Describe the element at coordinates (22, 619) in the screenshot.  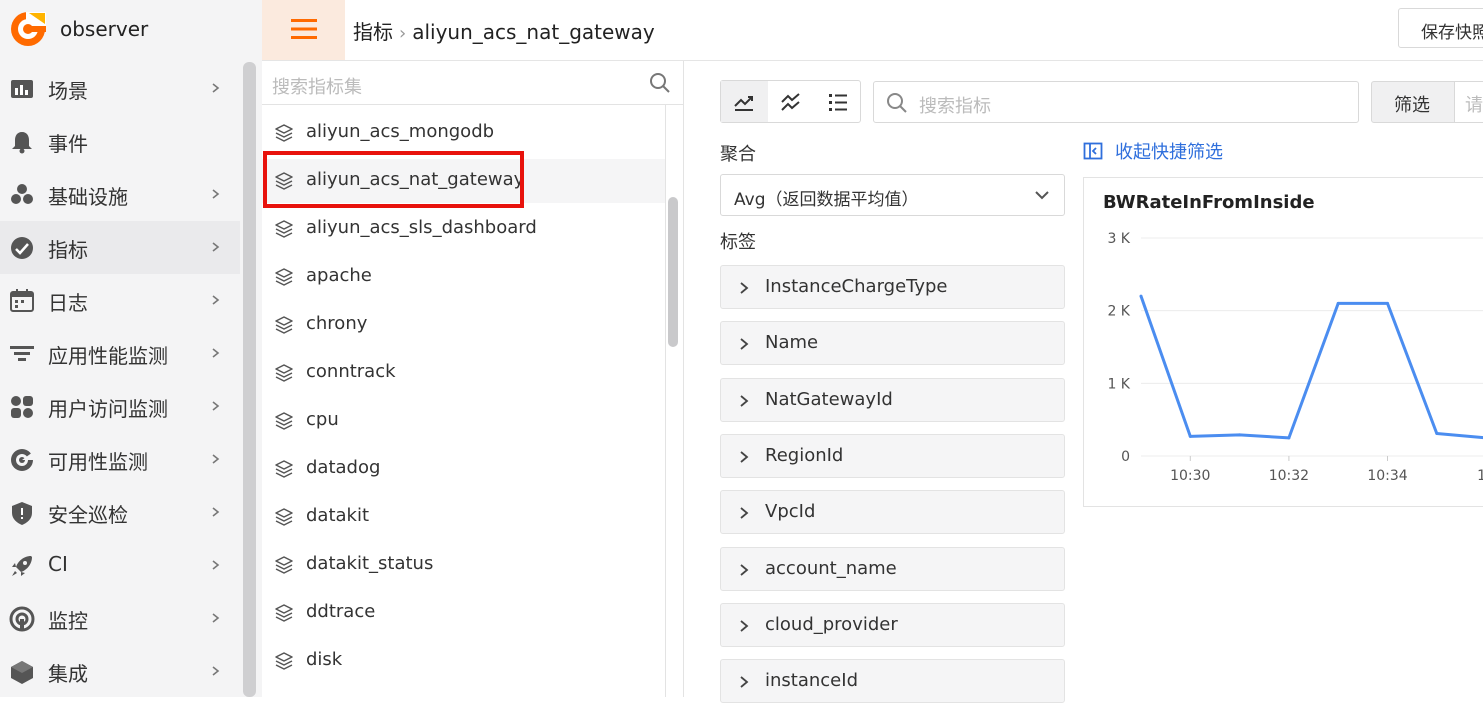
I see `monitor-icon` at that location.